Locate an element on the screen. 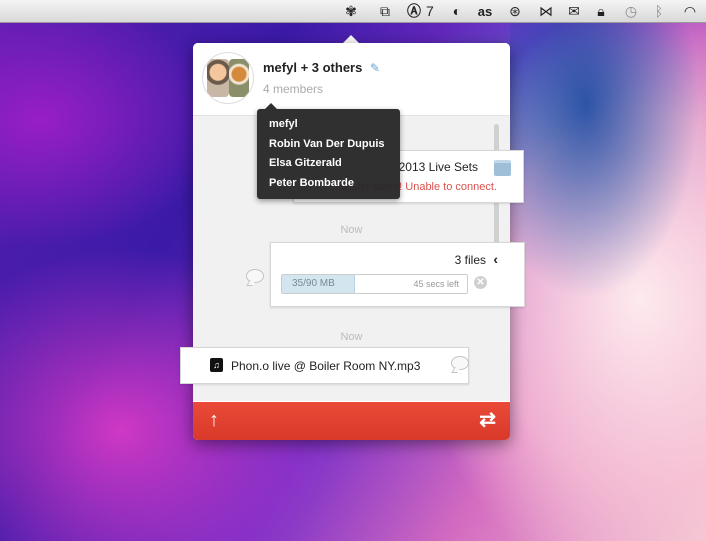 The height and width of the screenshot is (541, 706). cancel-icon: ✕ is located at coordinates (480, 282).